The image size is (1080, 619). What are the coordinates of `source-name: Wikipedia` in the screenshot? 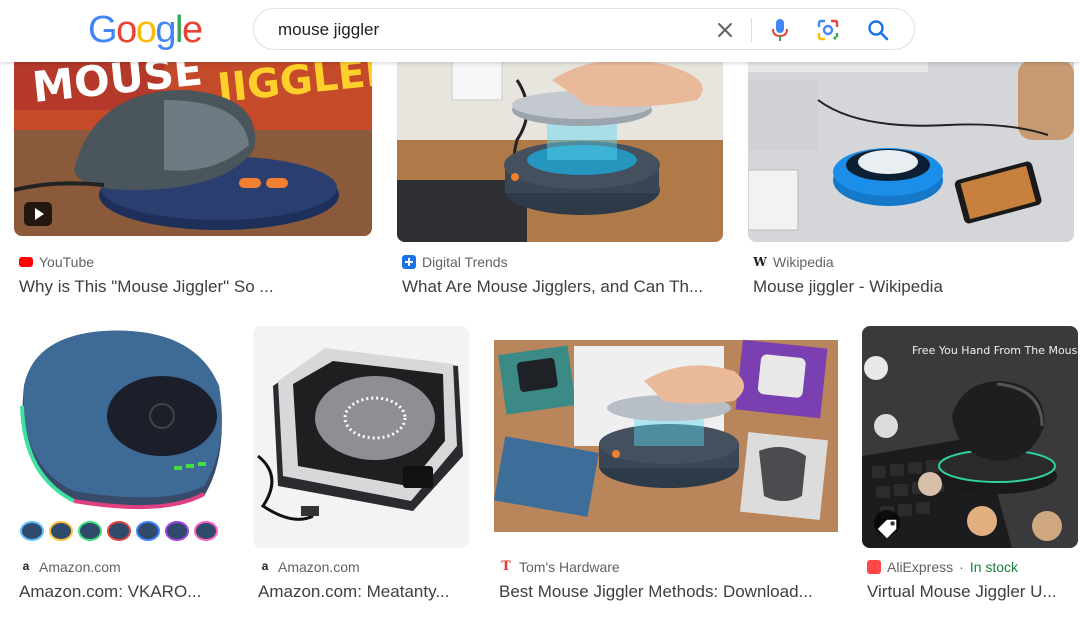 It's located at (803, 262).